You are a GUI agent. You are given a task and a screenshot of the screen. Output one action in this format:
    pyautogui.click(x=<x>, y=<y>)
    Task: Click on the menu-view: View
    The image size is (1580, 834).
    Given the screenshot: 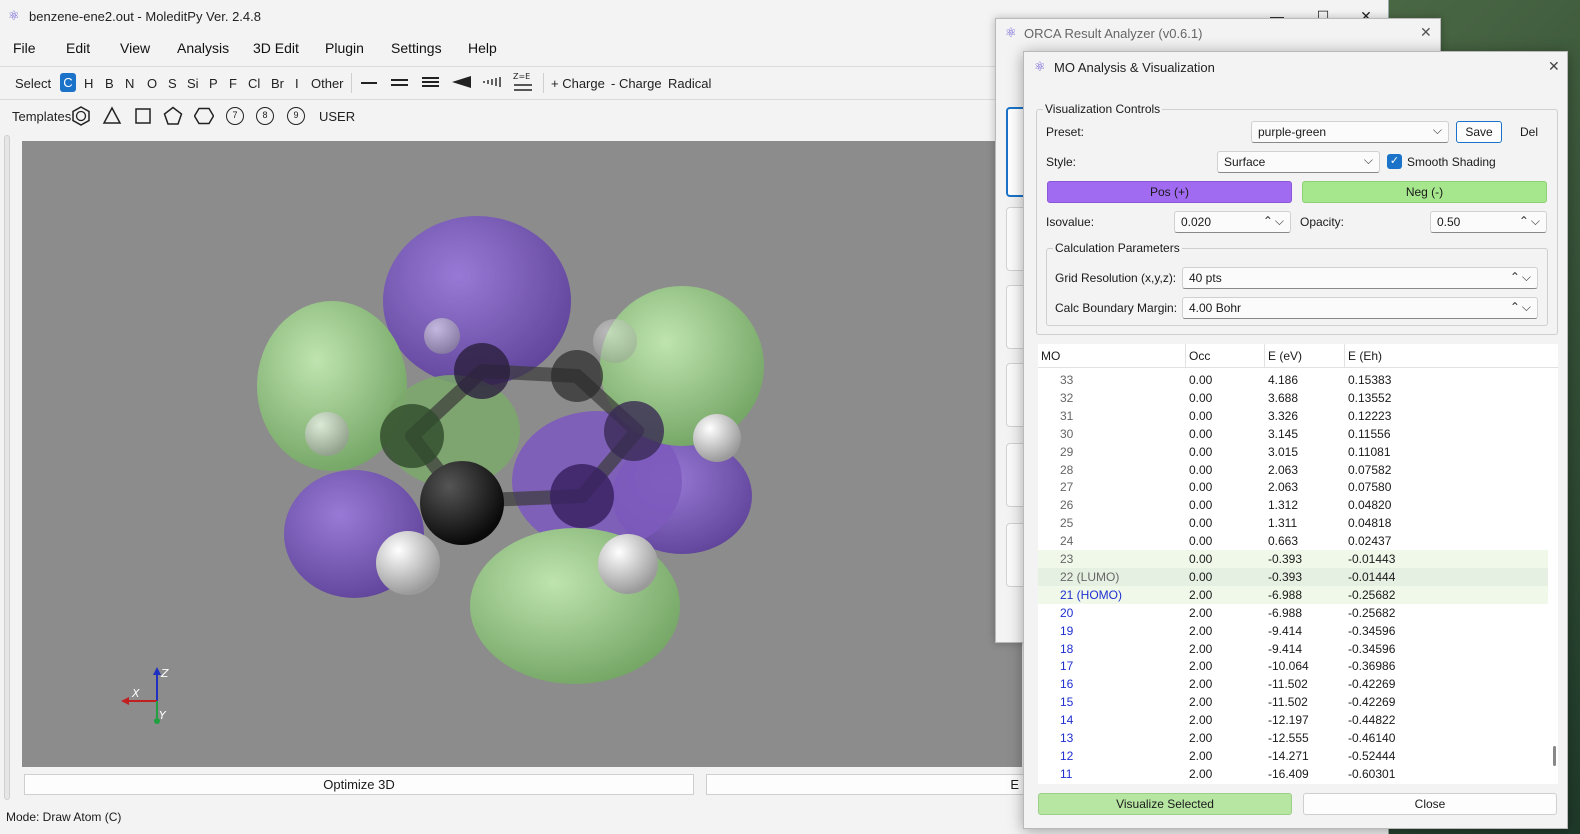 What is the action you would take?
    pyautogui.click(x=135, y=48)
    